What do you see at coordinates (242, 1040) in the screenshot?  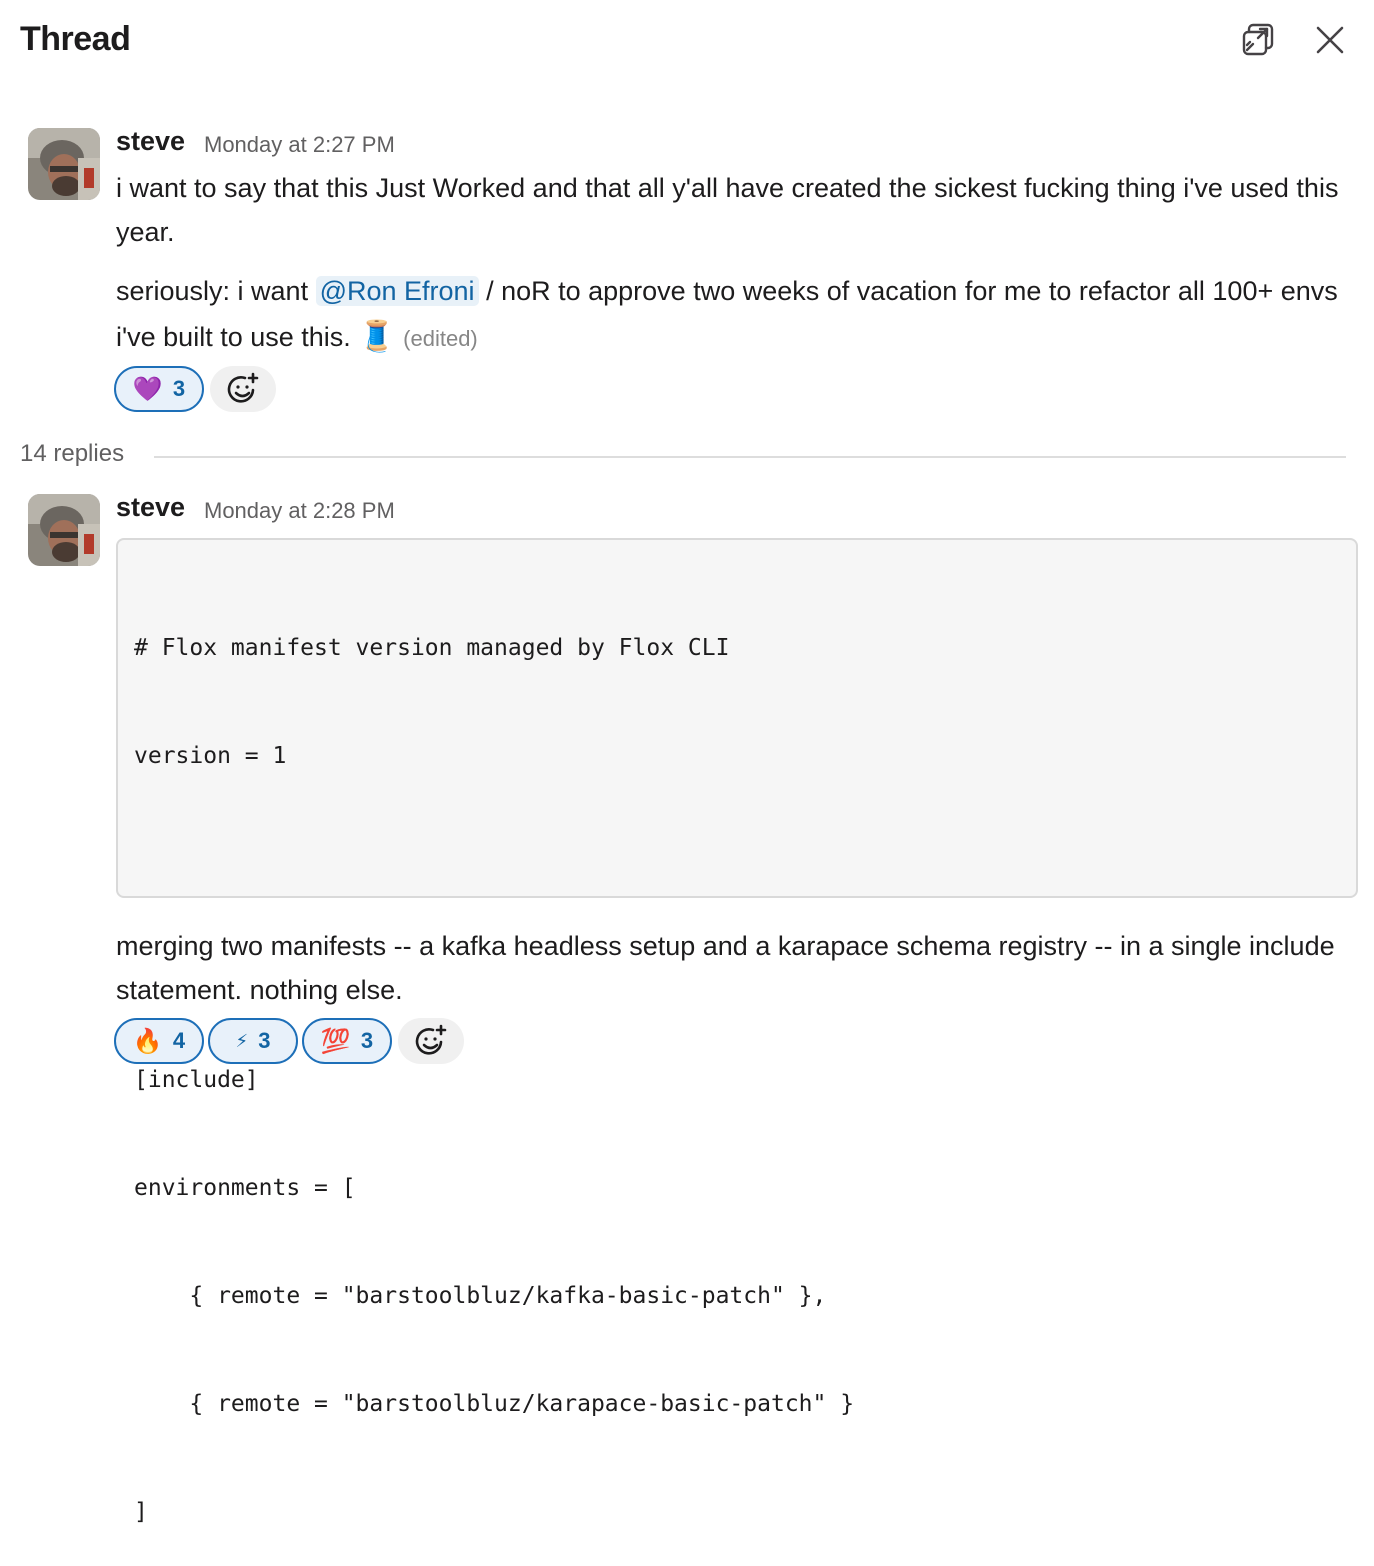 I see `custom-emoji-icon: ⚡` at bounding box center [242, 1040].